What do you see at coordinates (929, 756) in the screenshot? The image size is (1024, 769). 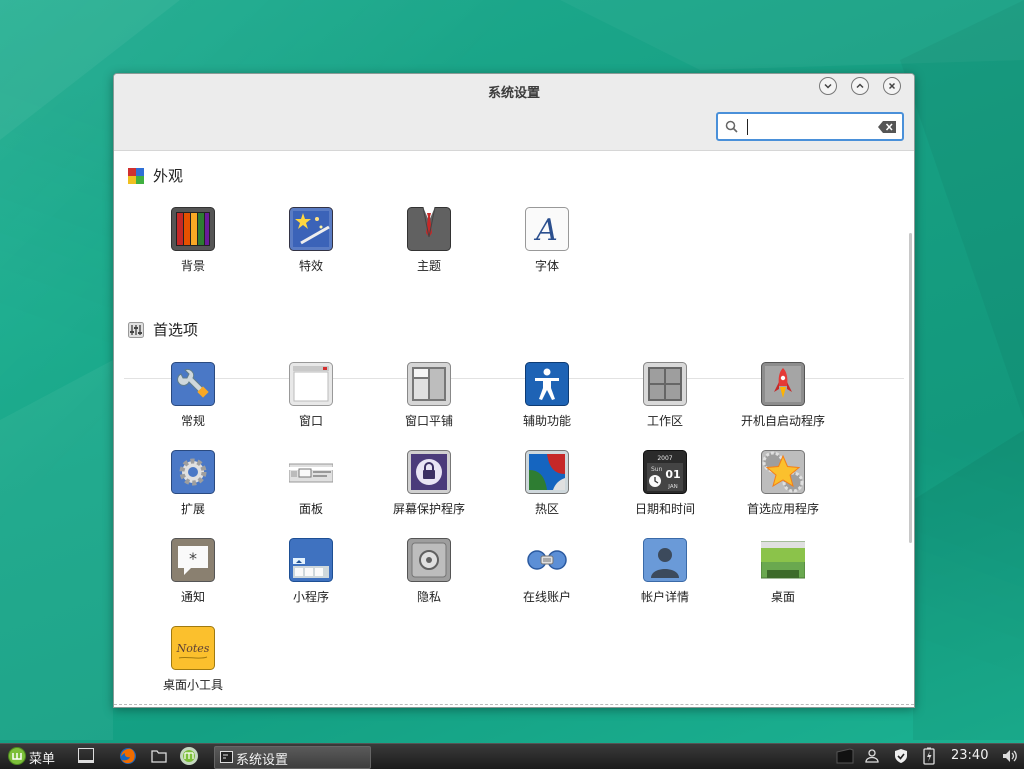 I see `battery-icon` at bounding box center [929, 756].